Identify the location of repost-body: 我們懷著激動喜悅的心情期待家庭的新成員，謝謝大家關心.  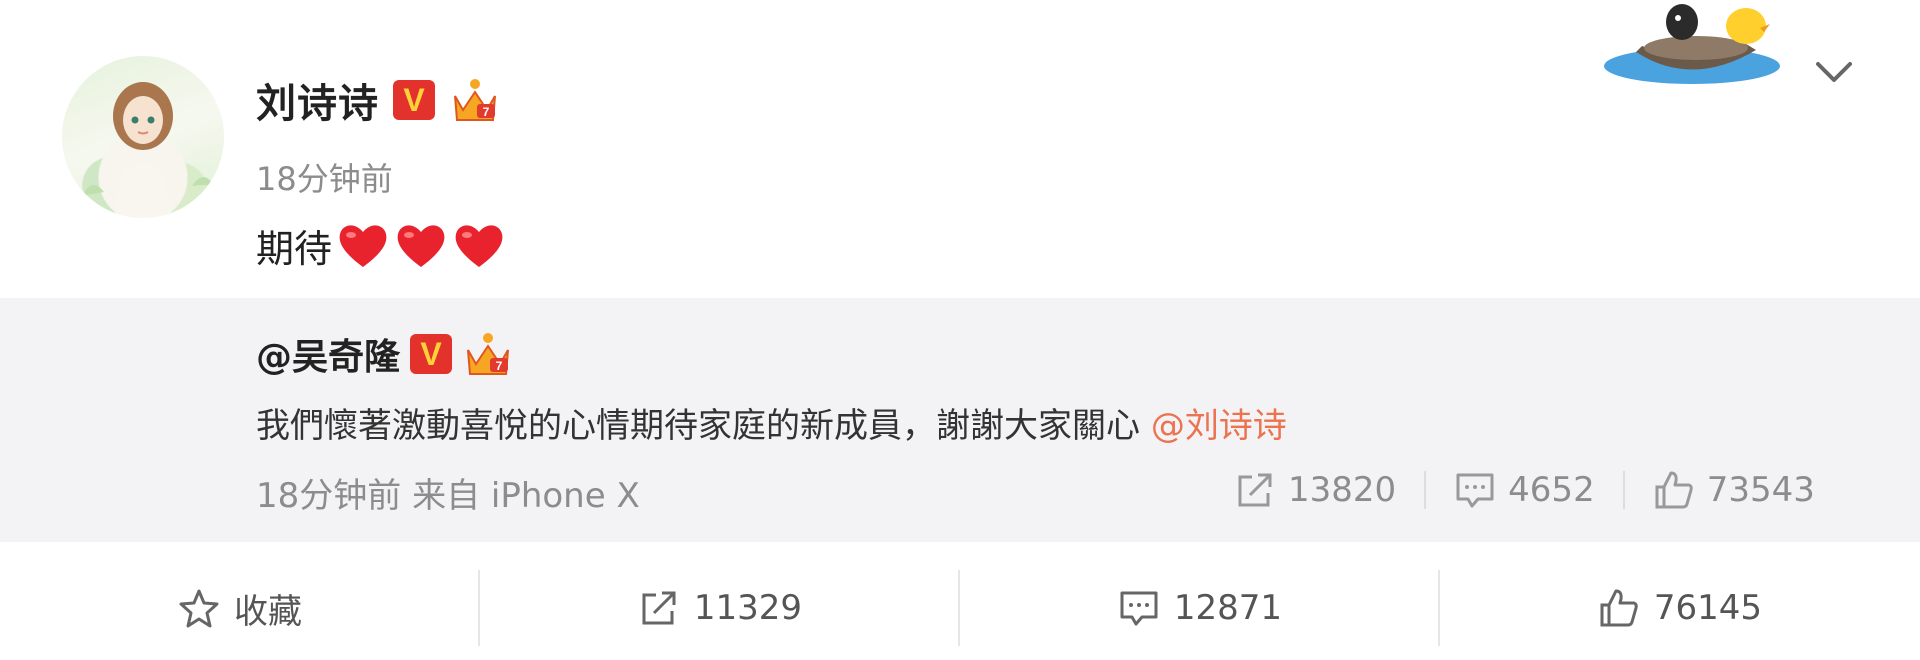
(703, 426).